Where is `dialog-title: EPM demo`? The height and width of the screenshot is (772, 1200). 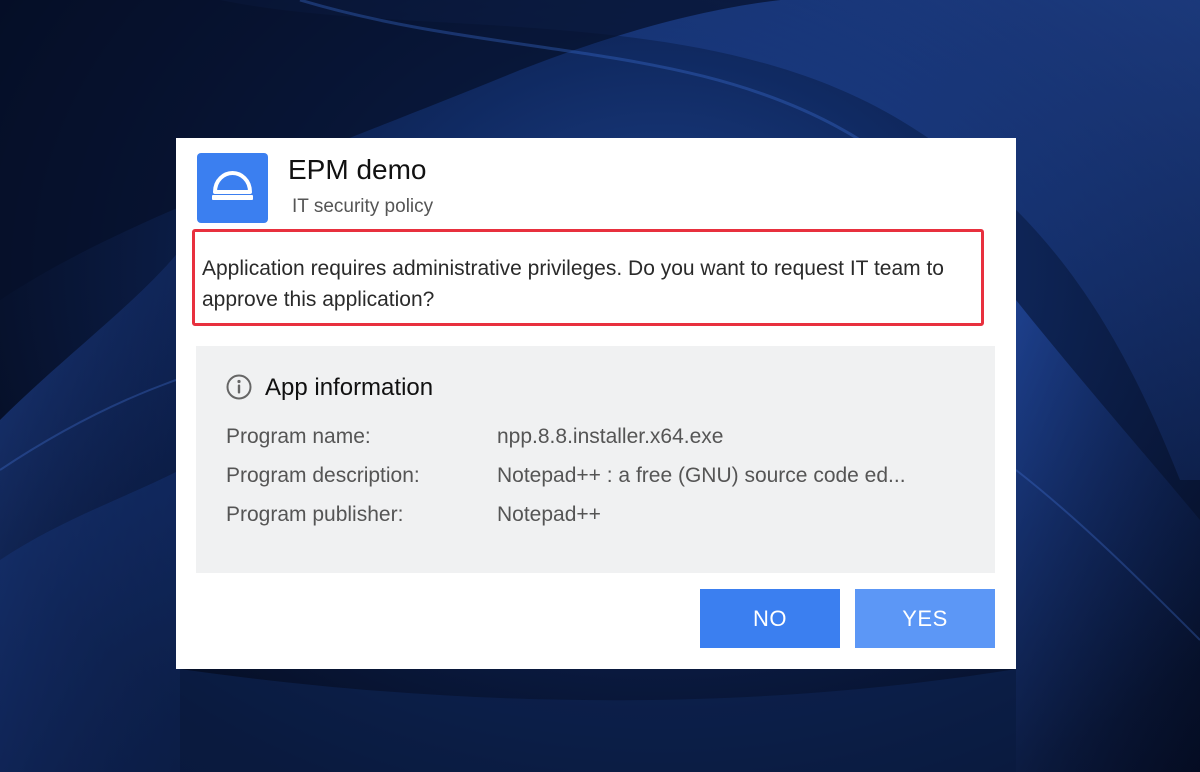 dialog-title: EPM demo is located at coordinates (357, 169).